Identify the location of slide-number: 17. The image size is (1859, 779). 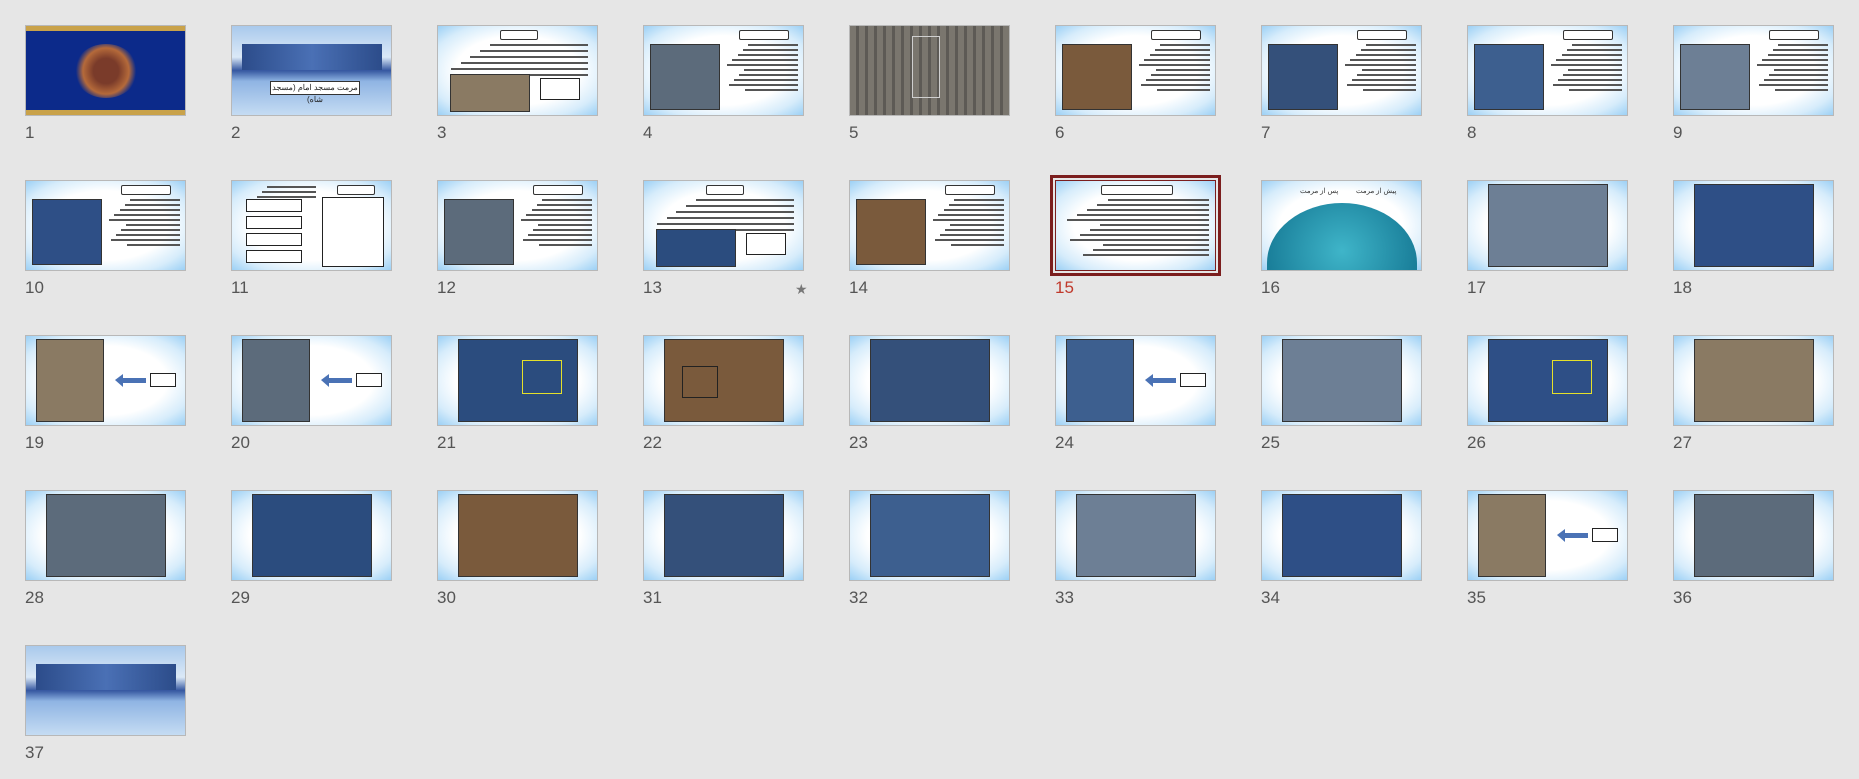
(1476, 287).